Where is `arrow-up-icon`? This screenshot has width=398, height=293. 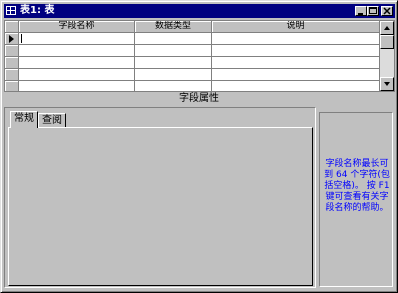
arrow-up-icon is located at coordinates (387, 28).